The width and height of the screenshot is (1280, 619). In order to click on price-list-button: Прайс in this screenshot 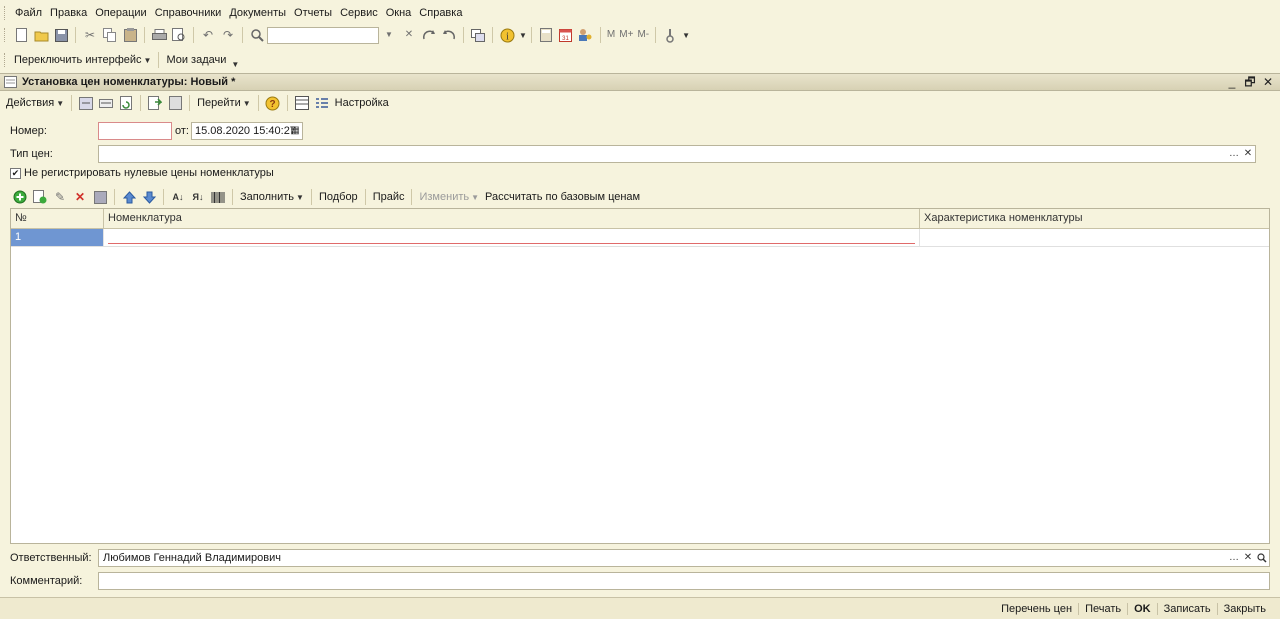, I will do `click(389, 197)`.